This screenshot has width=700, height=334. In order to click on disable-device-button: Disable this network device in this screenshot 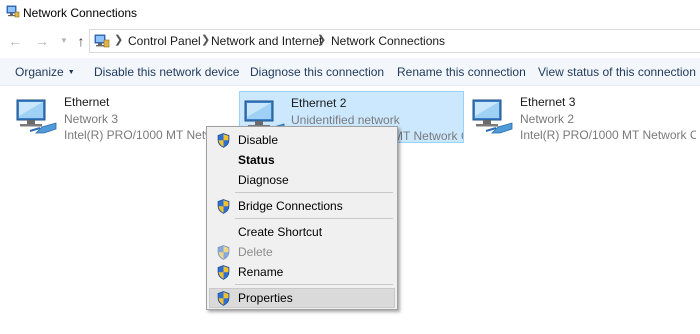, I will do `click(166, 72)`.